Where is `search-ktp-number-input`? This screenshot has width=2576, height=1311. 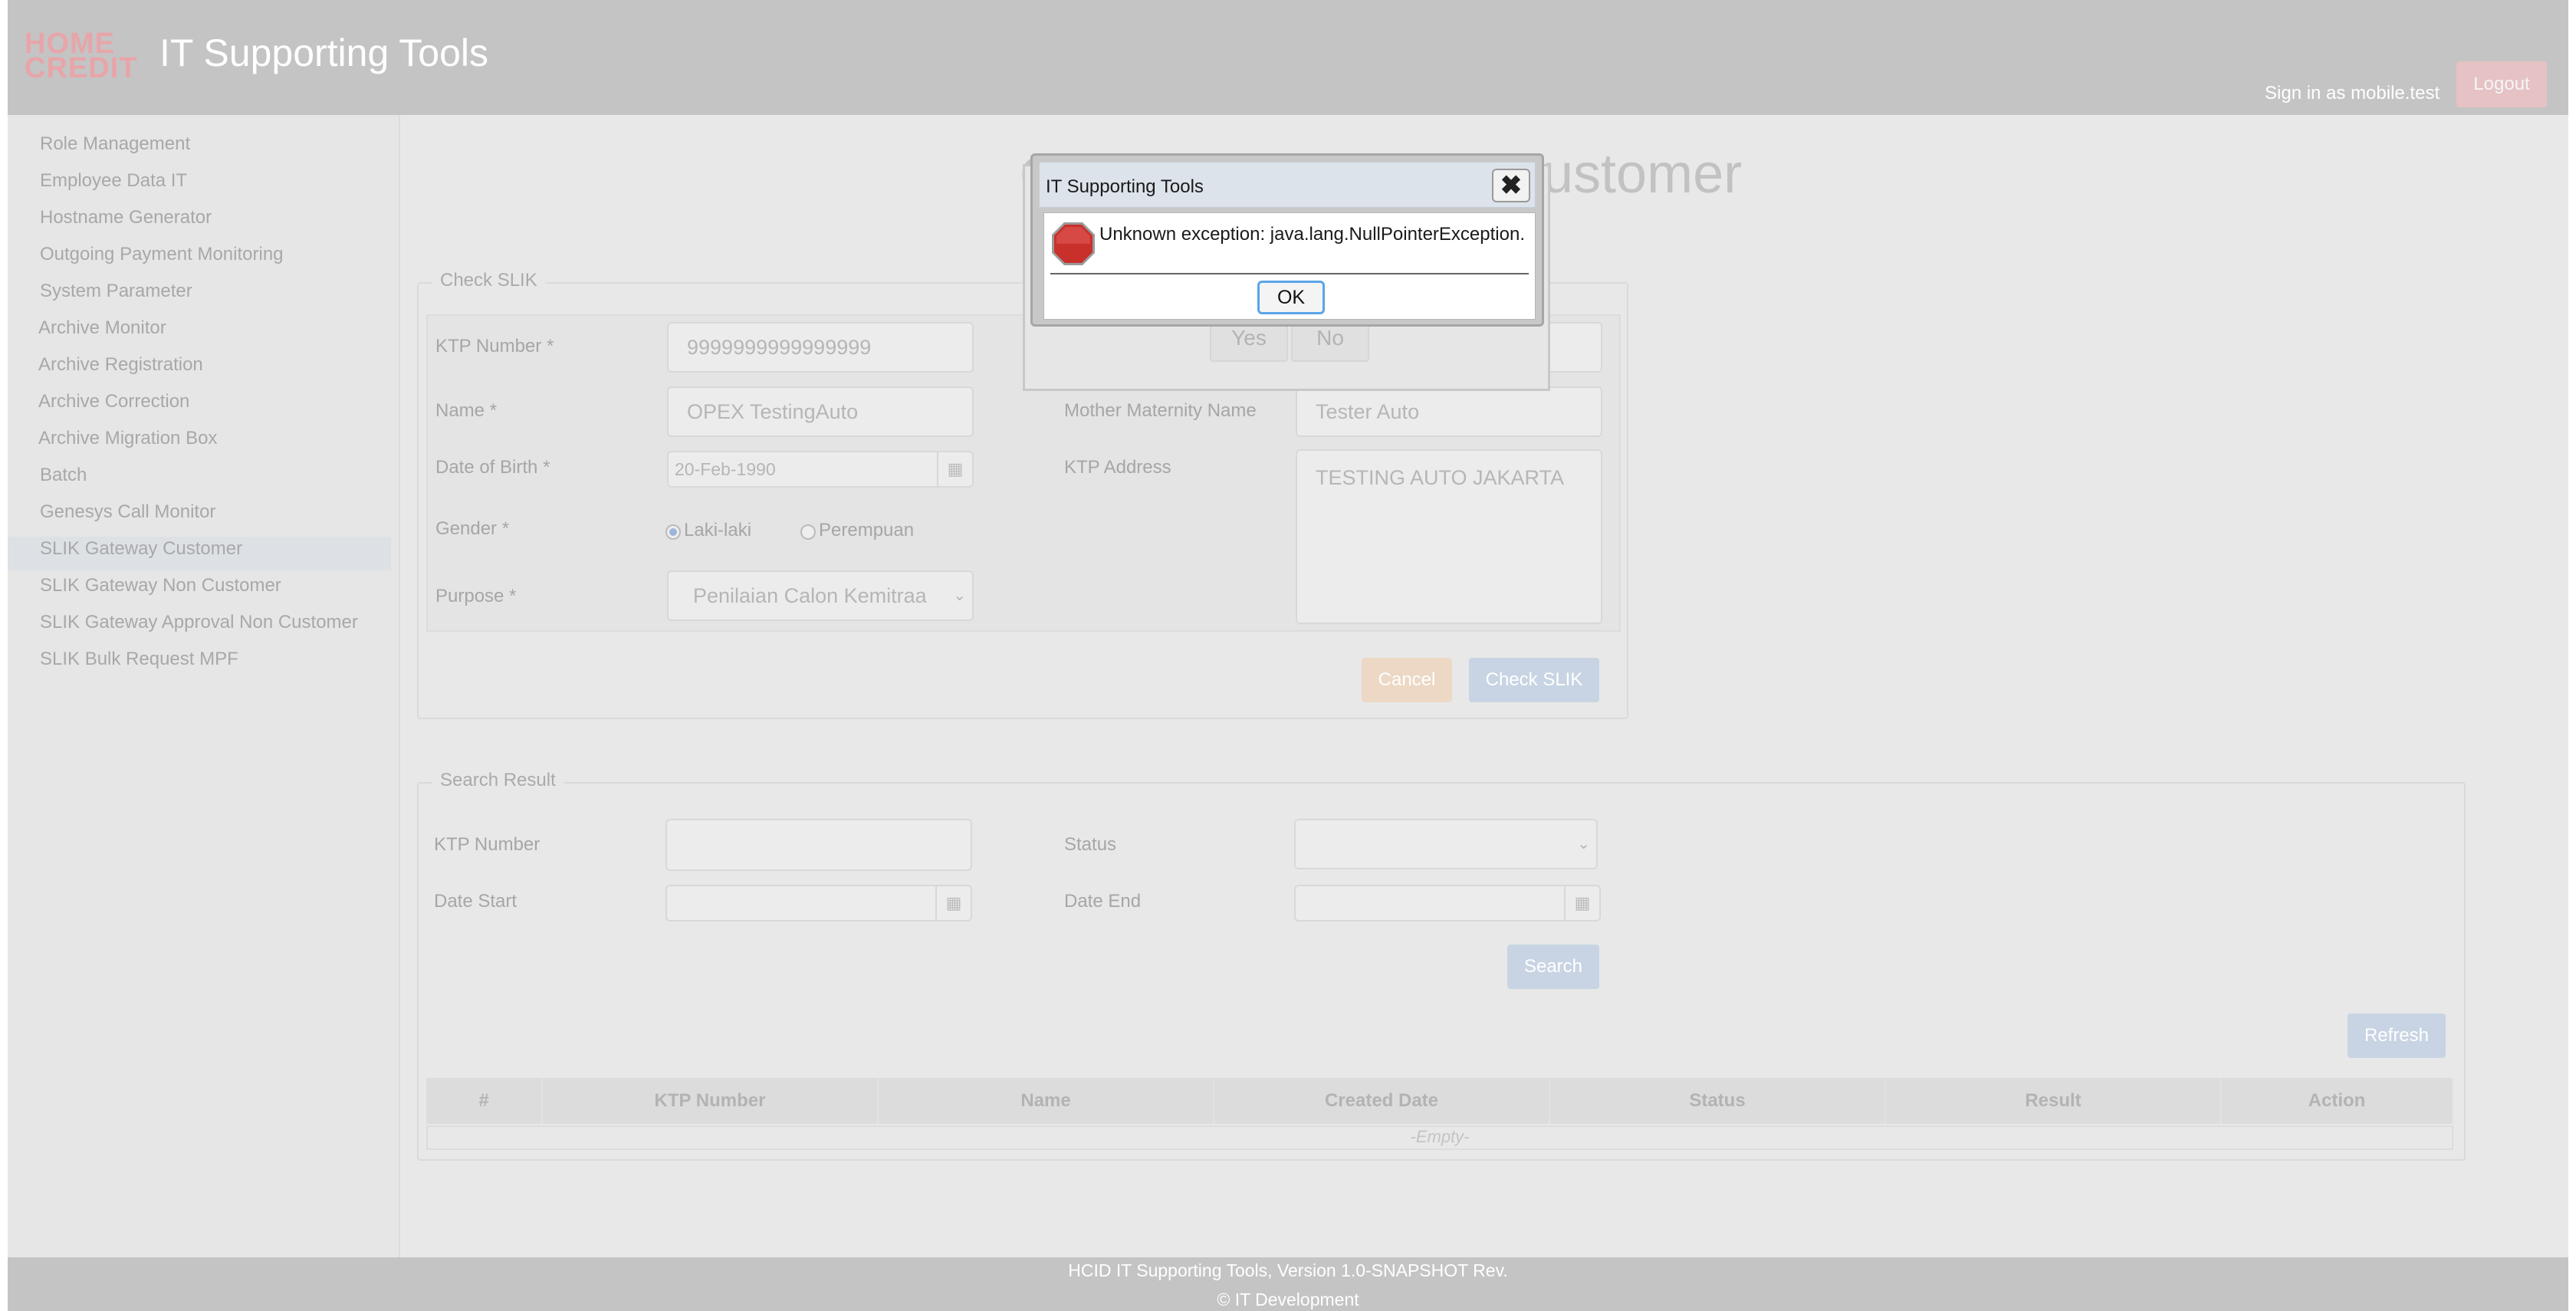 search-ktp-number-input is located at coordinates (819, 845).